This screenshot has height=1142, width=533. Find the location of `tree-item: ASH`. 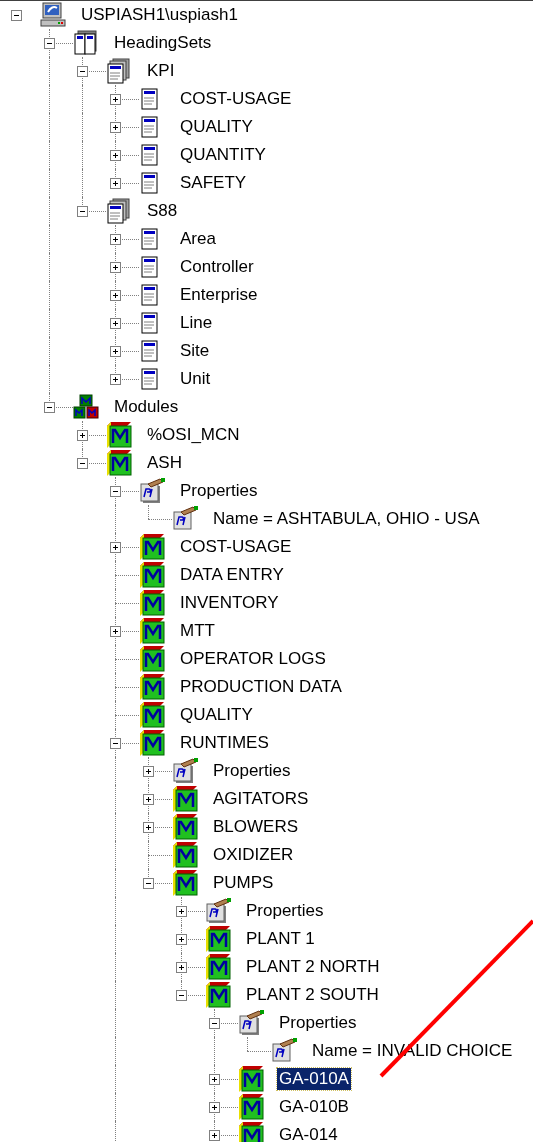

tree-item: ASH is located at coordinates (164, 463).